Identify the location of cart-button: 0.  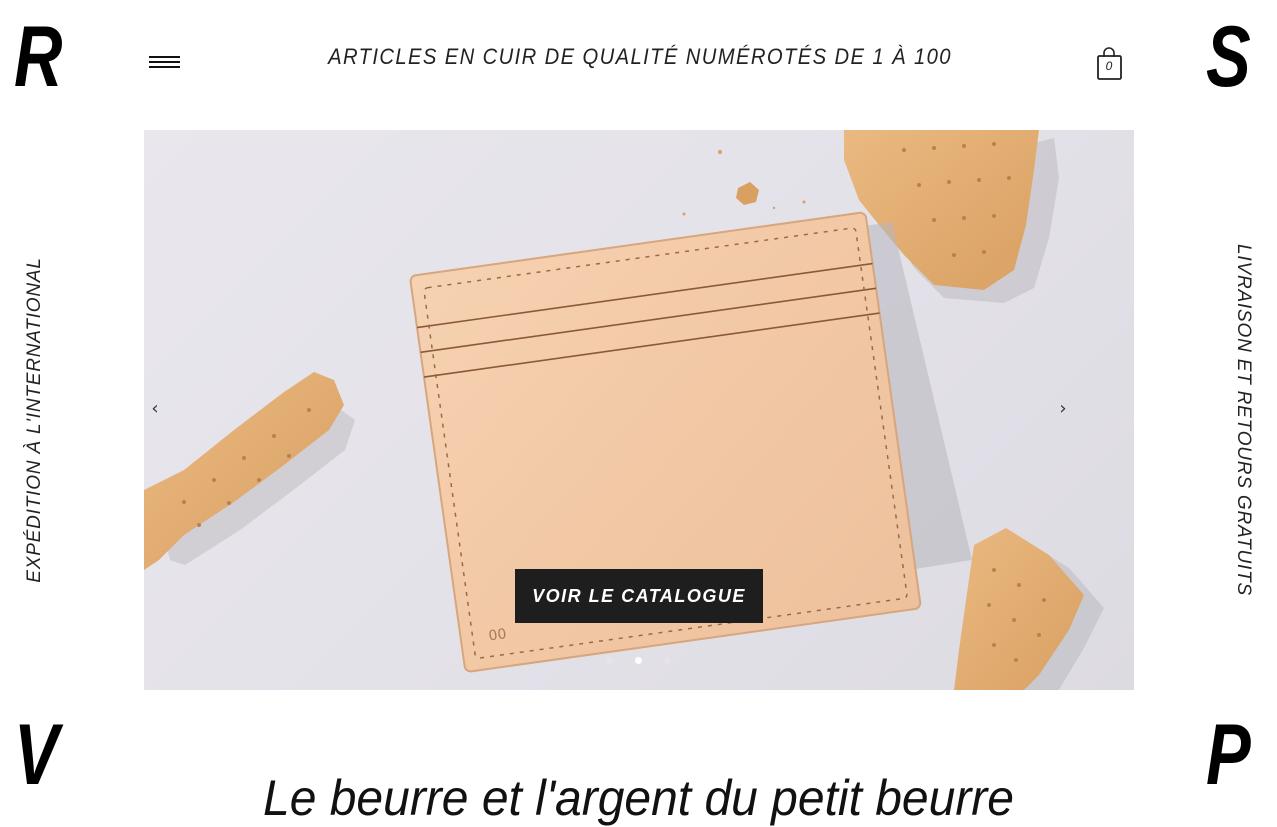
(1110, 63).